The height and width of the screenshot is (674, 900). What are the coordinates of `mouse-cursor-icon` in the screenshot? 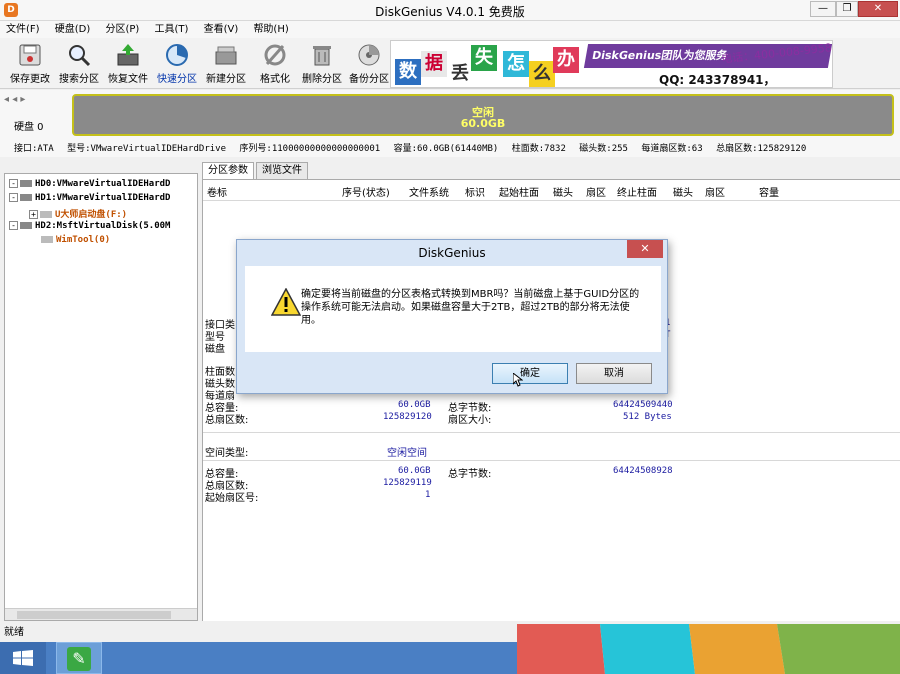 It's located at (518, 380).